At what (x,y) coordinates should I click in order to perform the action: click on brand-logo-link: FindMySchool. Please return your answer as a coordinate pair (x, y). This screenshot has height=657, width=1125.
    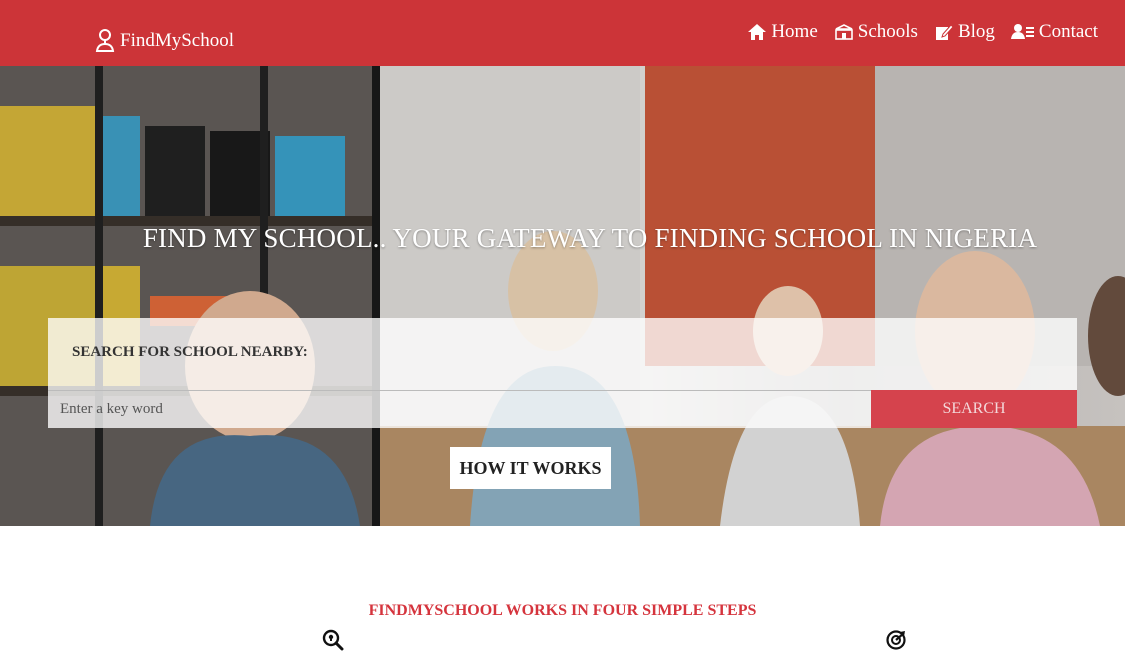
    Looking at the image, I should click on (164, 41).